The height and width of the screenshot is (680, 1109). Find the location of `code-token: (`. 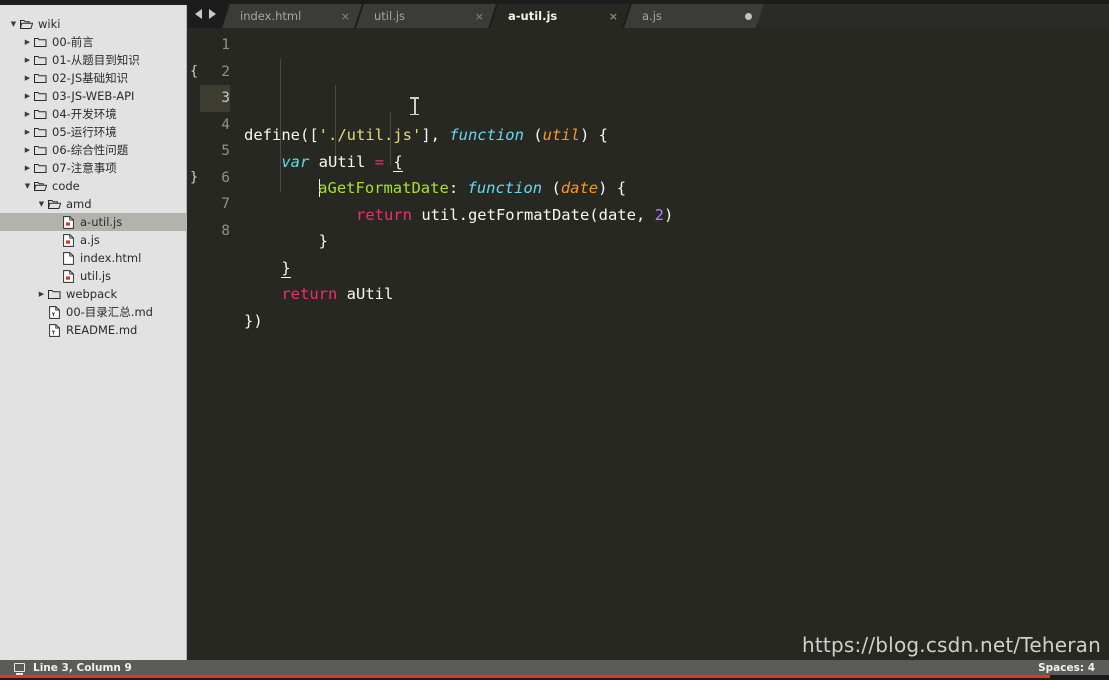

code-token: ( is located at coordinates (551, 188).